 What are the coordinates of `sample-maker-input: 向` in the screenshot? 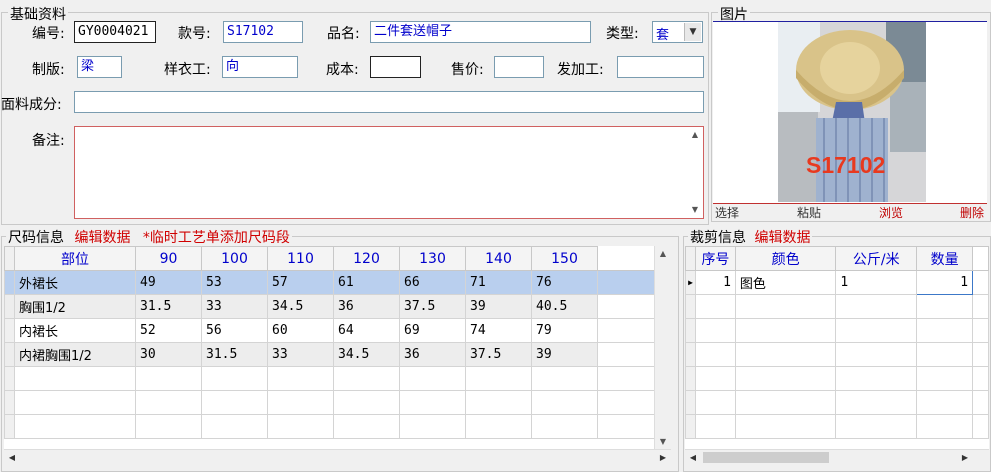 It's located at (260, 67).